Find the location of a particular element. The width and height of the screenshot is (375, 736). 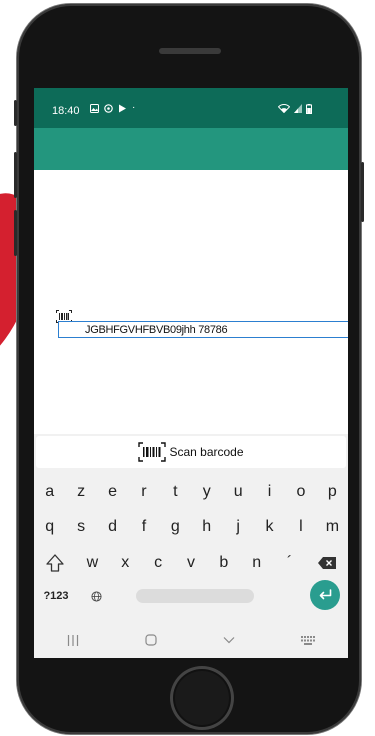

key: a is located at coordinates (49, 492).